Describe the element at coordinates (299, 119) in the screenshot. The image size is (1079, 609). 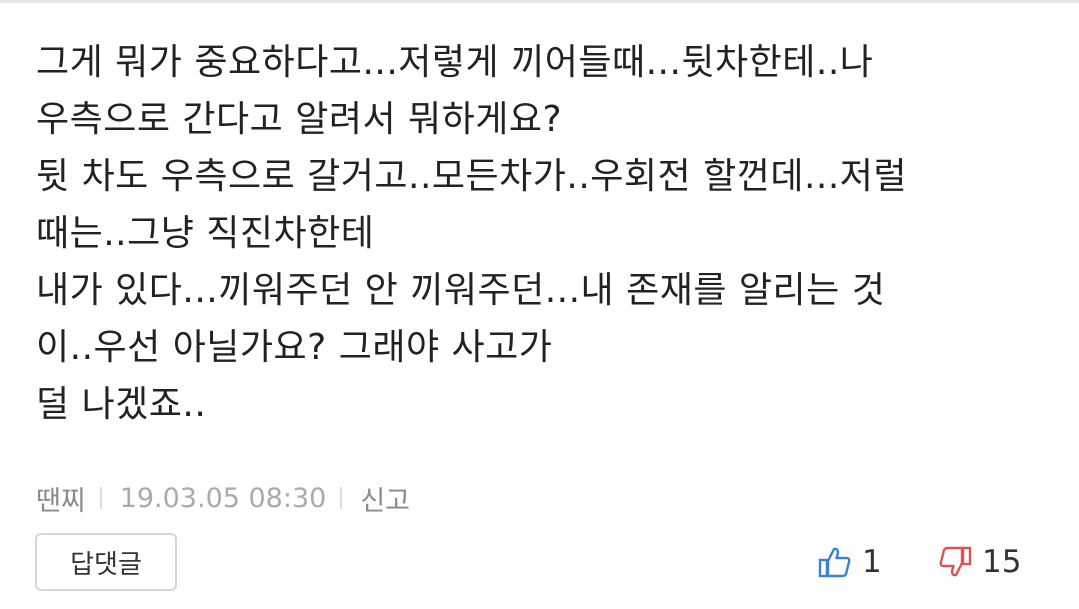
I see `comment-line: 우측으로 간다고 알려서 뭐하게요?` at that location.